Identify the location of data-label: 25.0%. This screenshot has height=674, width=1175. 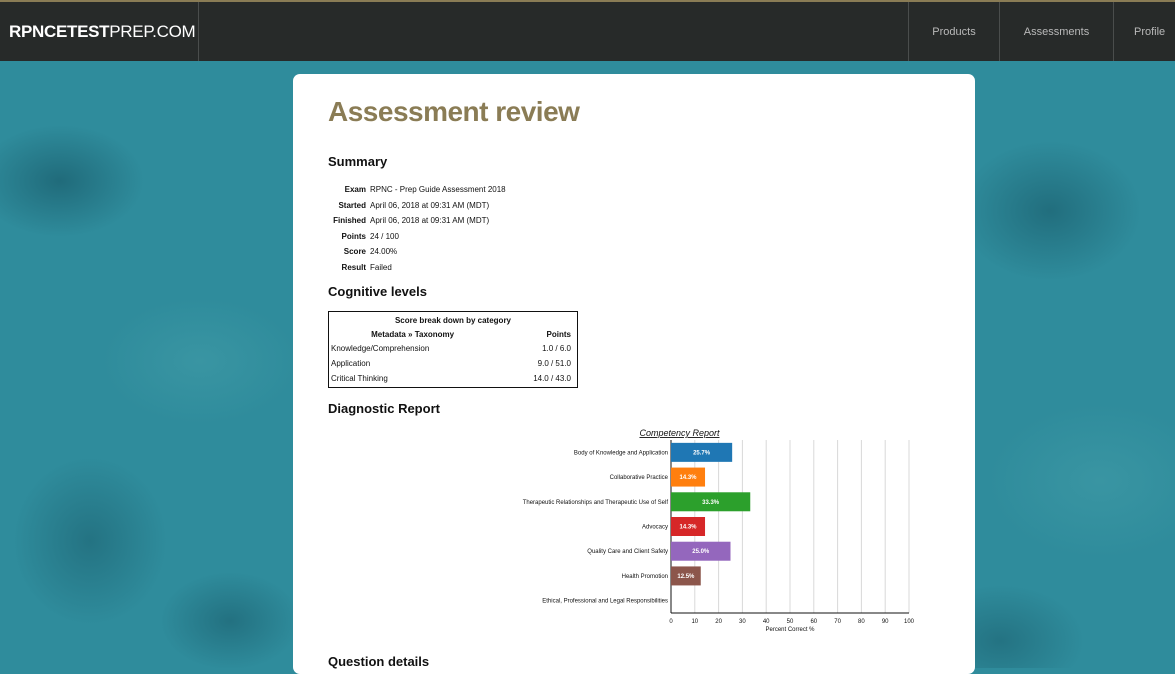
(701, 552).